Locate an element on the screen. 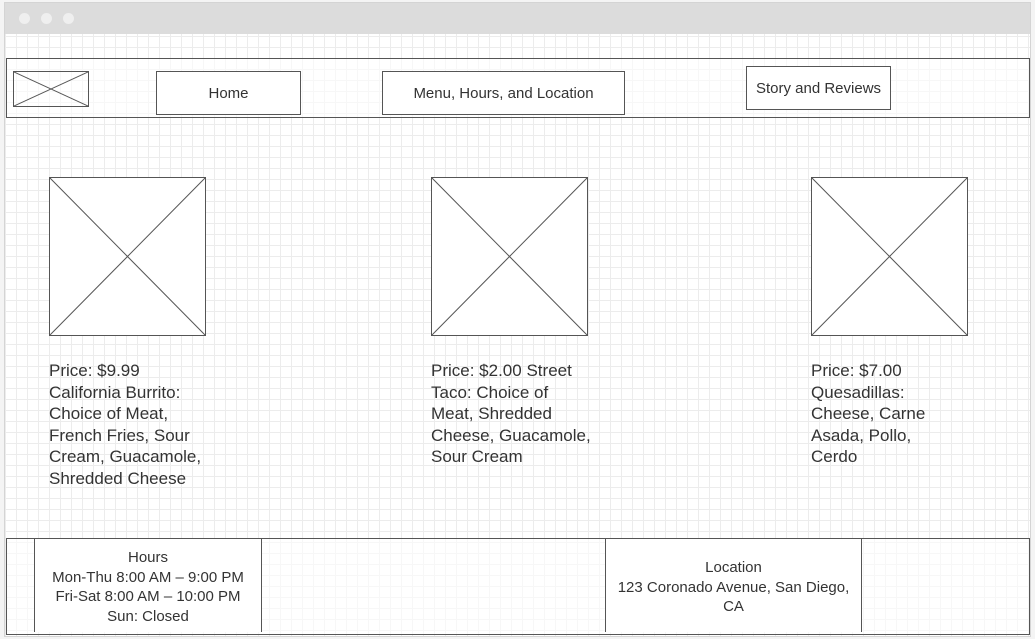 This screenshot has width=1035, height=639. hours-line: Fri-Sat 8:00 AM – 10:00 PM is located at coordinates (148, 596).